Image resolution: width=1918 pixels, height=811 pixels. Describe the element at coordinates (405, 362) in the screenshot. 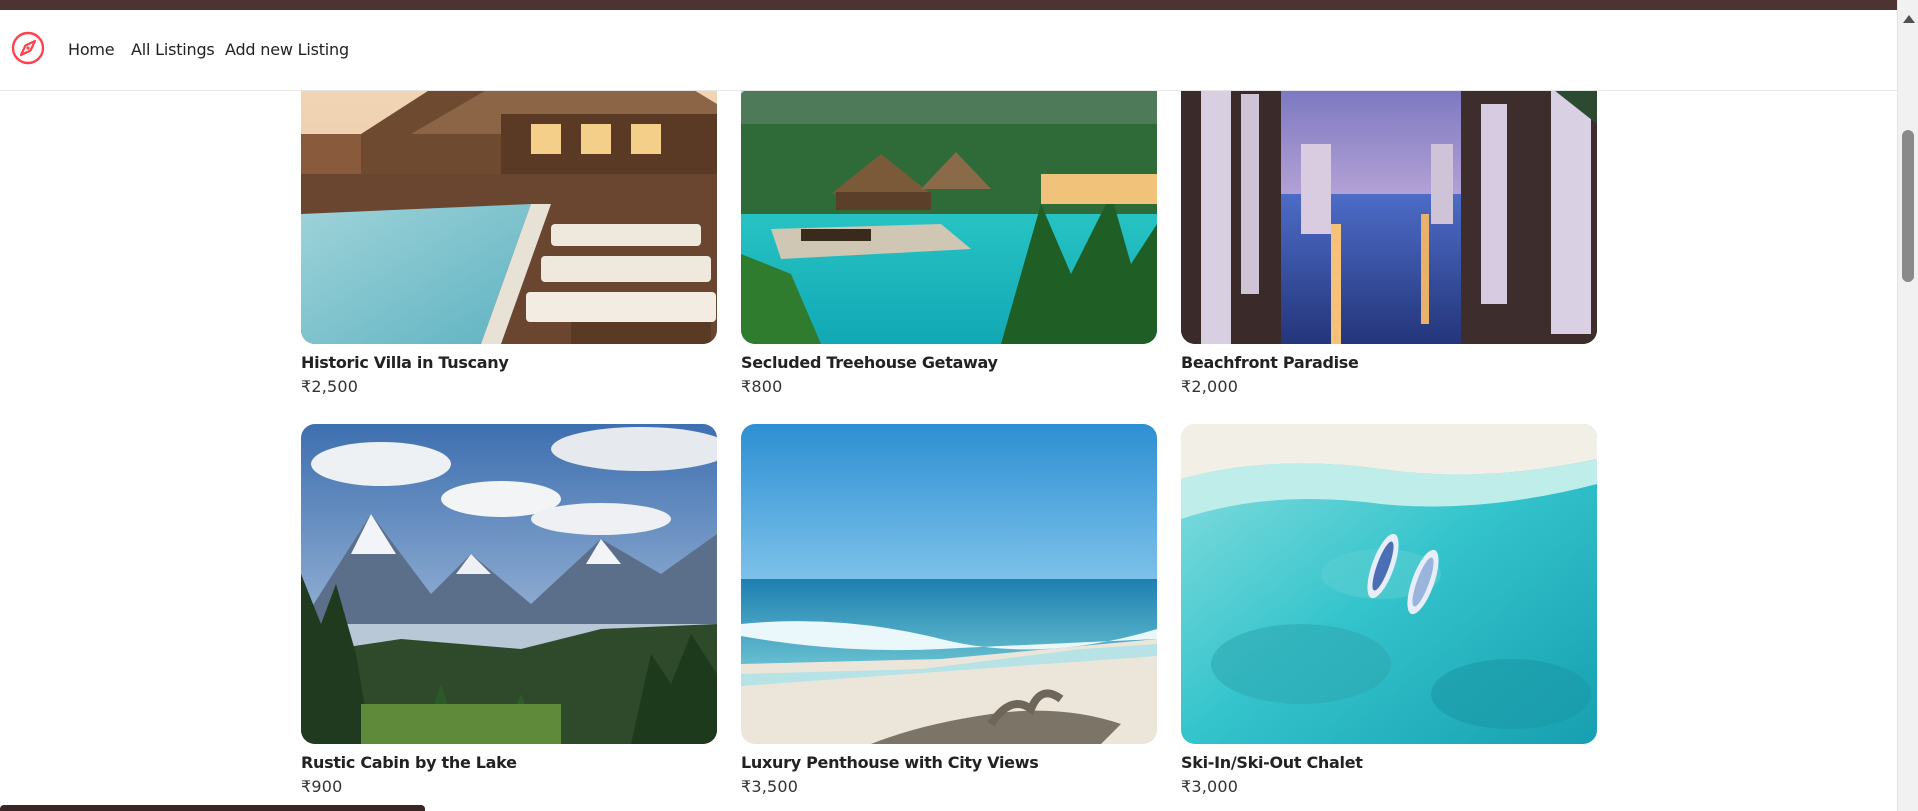

I see `listing-title: Historic Villa in Tuscany` at that location.